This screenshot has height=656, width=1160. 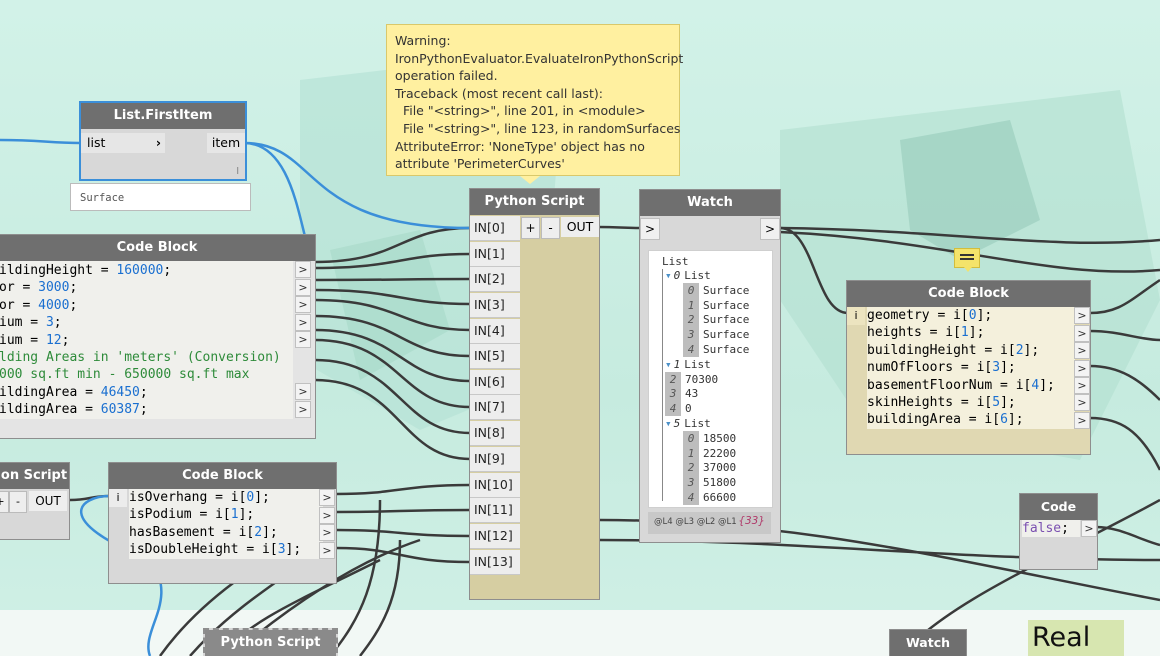 What do you see at coordinates (692, 394) in the screenshot?
I see `list-value: 43` at bounding box center [692, 394].